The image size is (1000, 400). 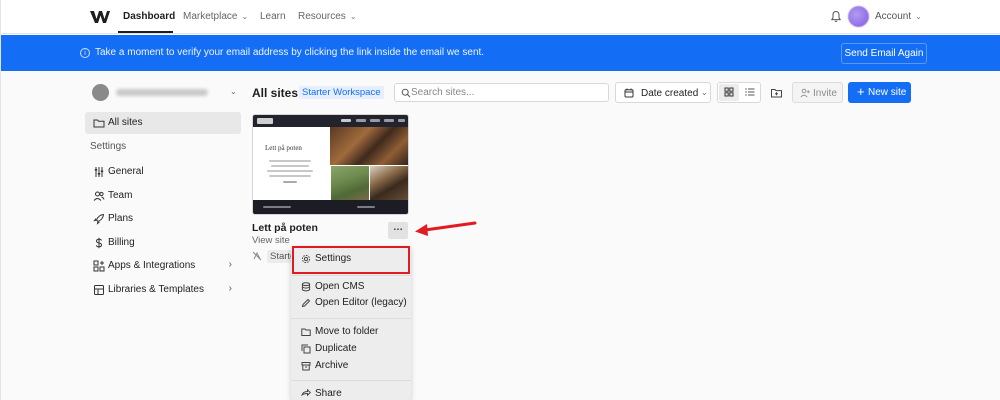 I want to click on sliders-icon, so click(x=99, y=172).